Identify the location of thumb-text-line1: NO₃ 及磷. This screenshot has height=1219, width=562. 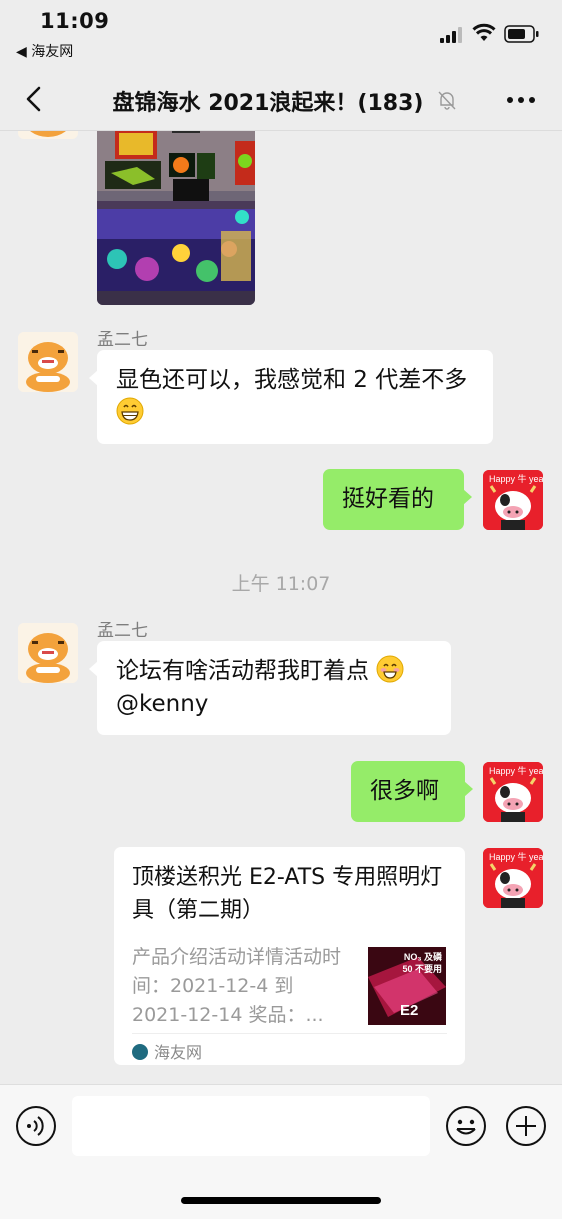
(422, 957).